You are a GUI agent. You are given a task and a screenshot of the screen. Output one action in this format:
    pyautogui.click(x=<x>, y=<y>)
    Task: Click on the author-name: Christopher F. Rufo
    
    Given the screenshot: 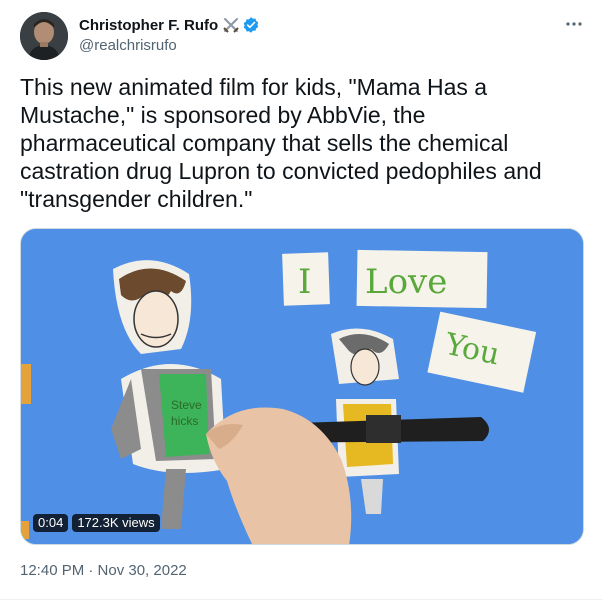 What is the action you would take?
    pyautogui.click(x=148, y=25)
    